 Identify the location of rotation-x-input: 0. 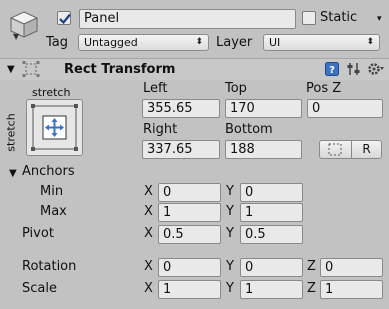
(189, 267).